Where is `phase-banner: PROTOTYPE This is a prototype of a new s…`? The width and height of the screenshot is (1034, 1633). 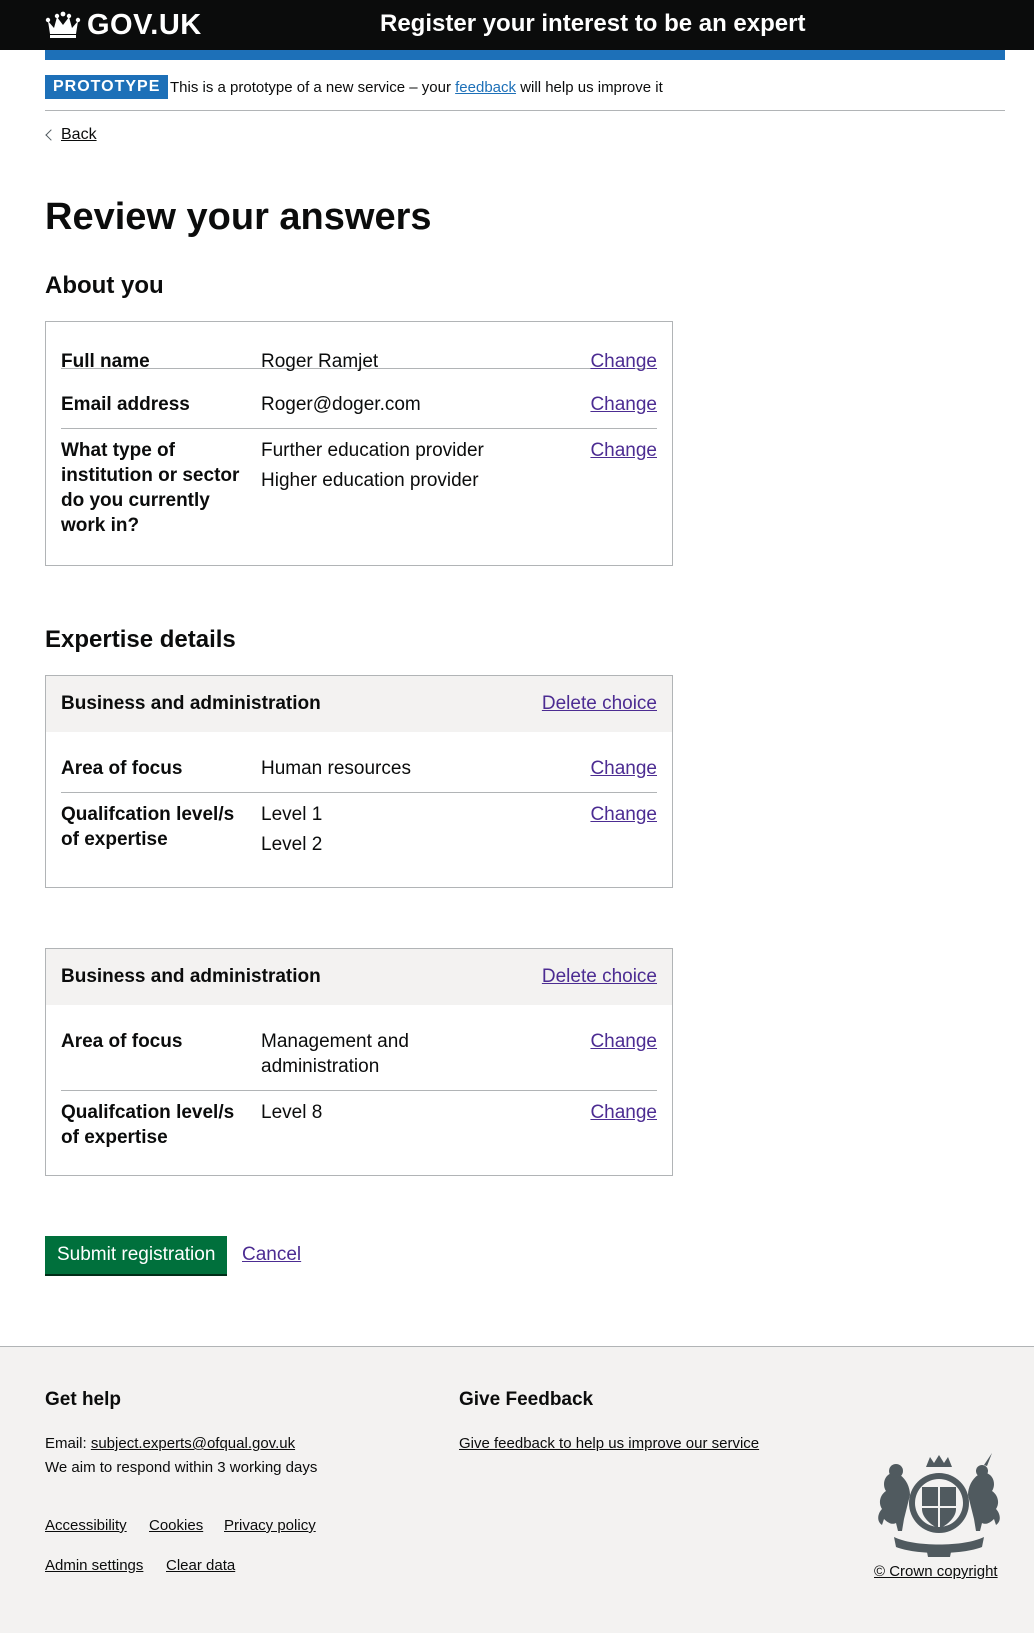 phase-banner: PROTOTYPE This is a prototype of a new s… is located at coordinates (525, 90).